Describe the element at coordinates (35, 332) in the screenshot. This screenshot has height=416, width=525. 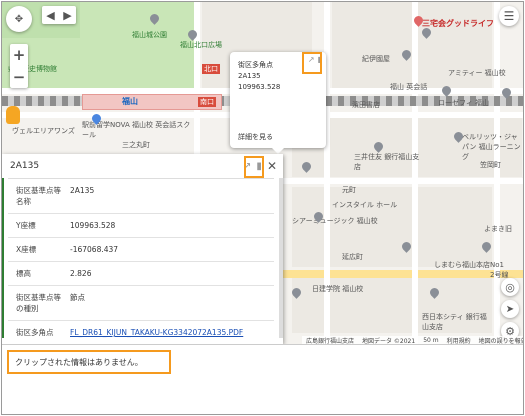
I see `row-key: 街区多角点` at that location.